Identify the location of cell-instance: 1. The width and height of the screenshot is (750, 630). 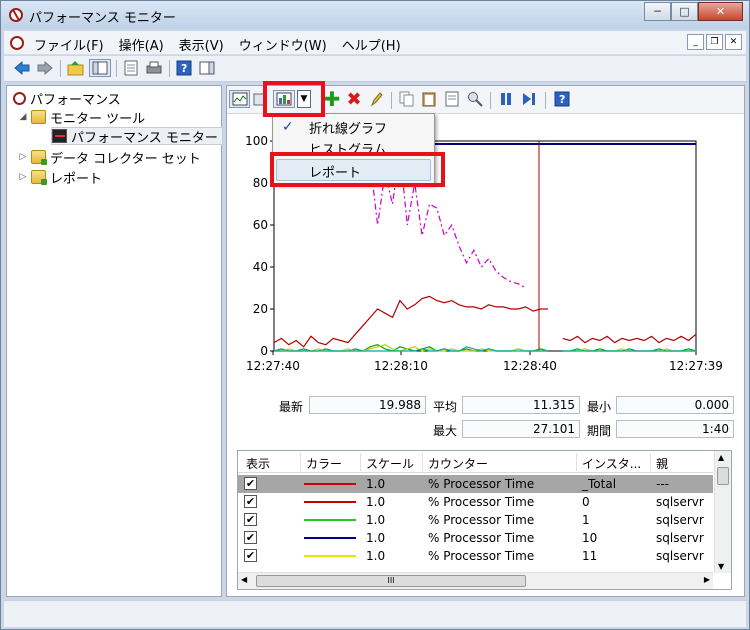
(586, 520).